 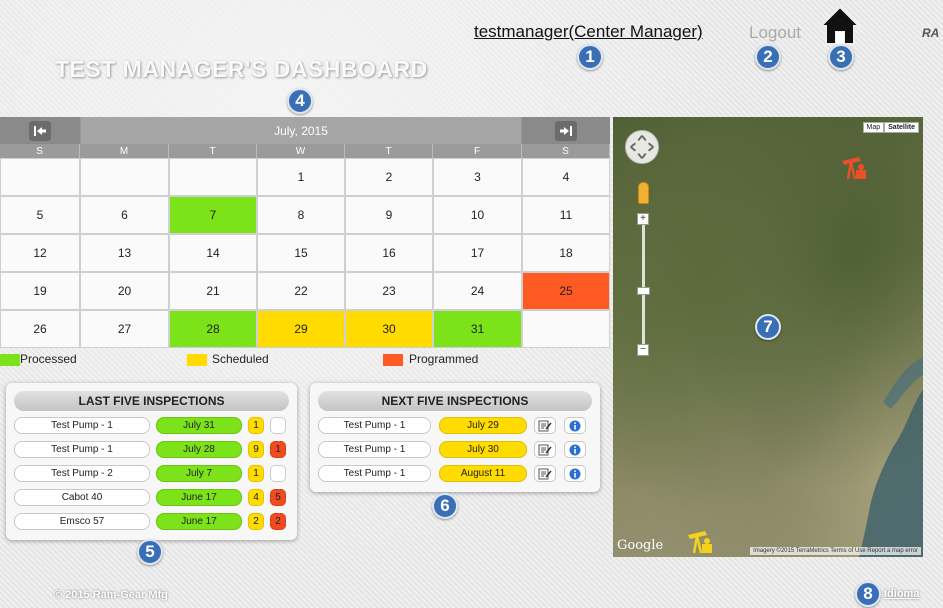 What do you see at coordinates (768, 327) in the screenshot?
I see `annotation-marker-7: 7` at bounding box center [768, 327].